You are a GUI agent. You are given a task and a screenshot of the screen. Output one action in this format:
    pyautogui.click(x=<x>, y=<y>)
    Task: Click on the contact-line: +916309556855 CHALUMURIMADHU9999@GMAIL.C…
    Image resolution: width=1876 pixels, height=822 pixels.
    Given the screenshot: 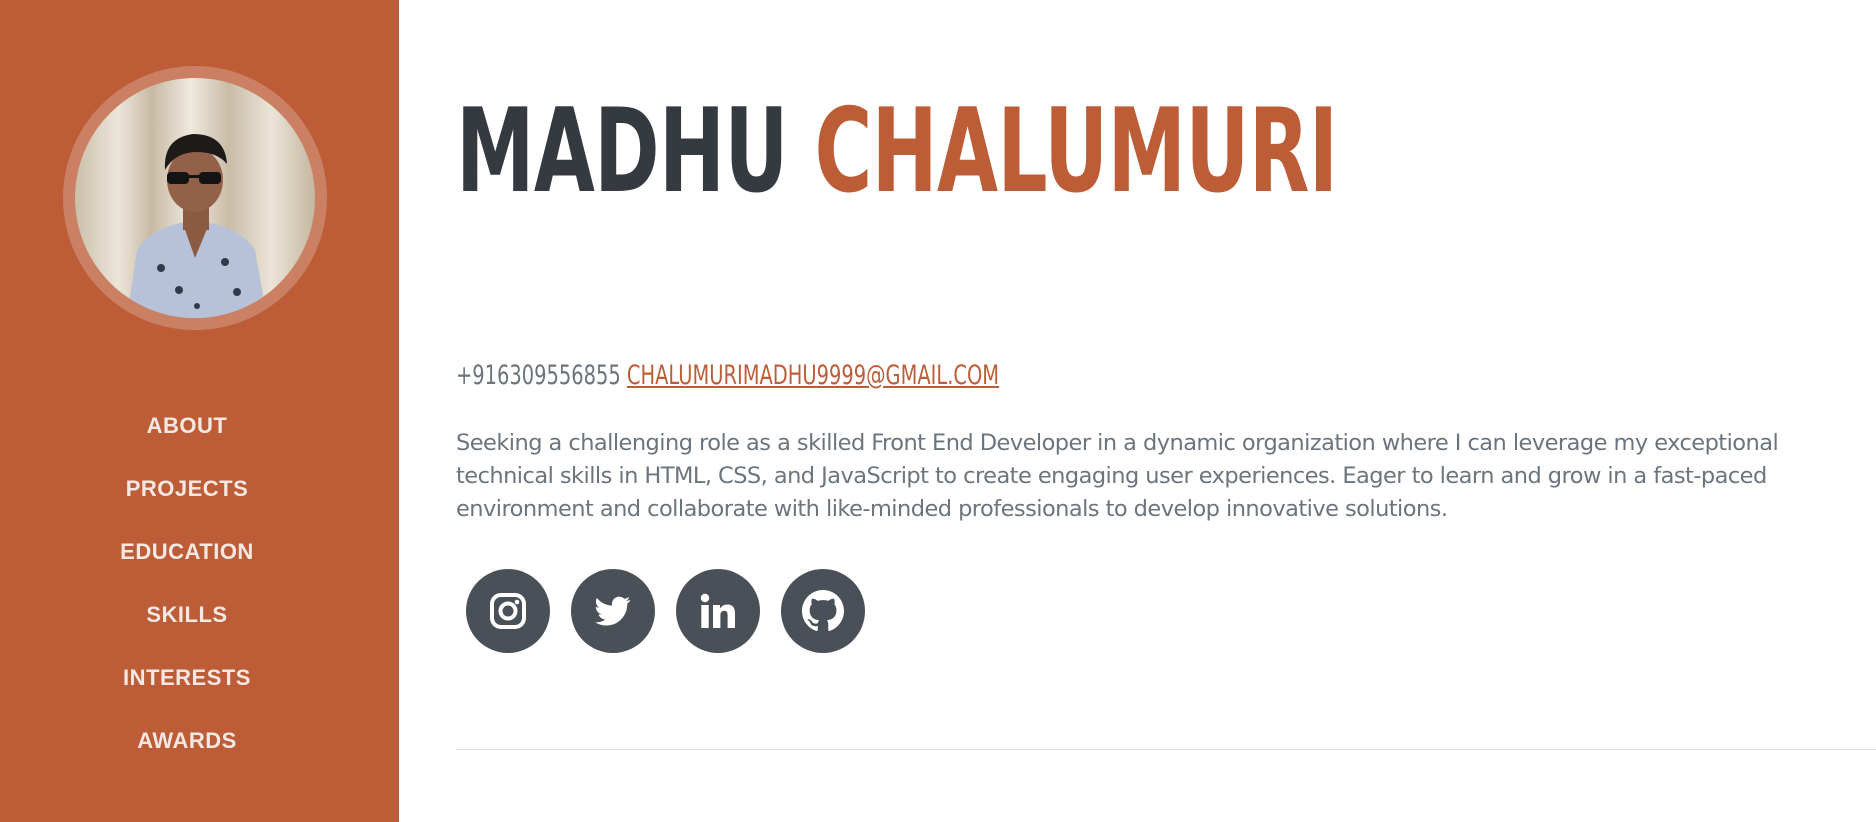 What is the action you would take?
    pyautogui.click(x=727, y=376)
    